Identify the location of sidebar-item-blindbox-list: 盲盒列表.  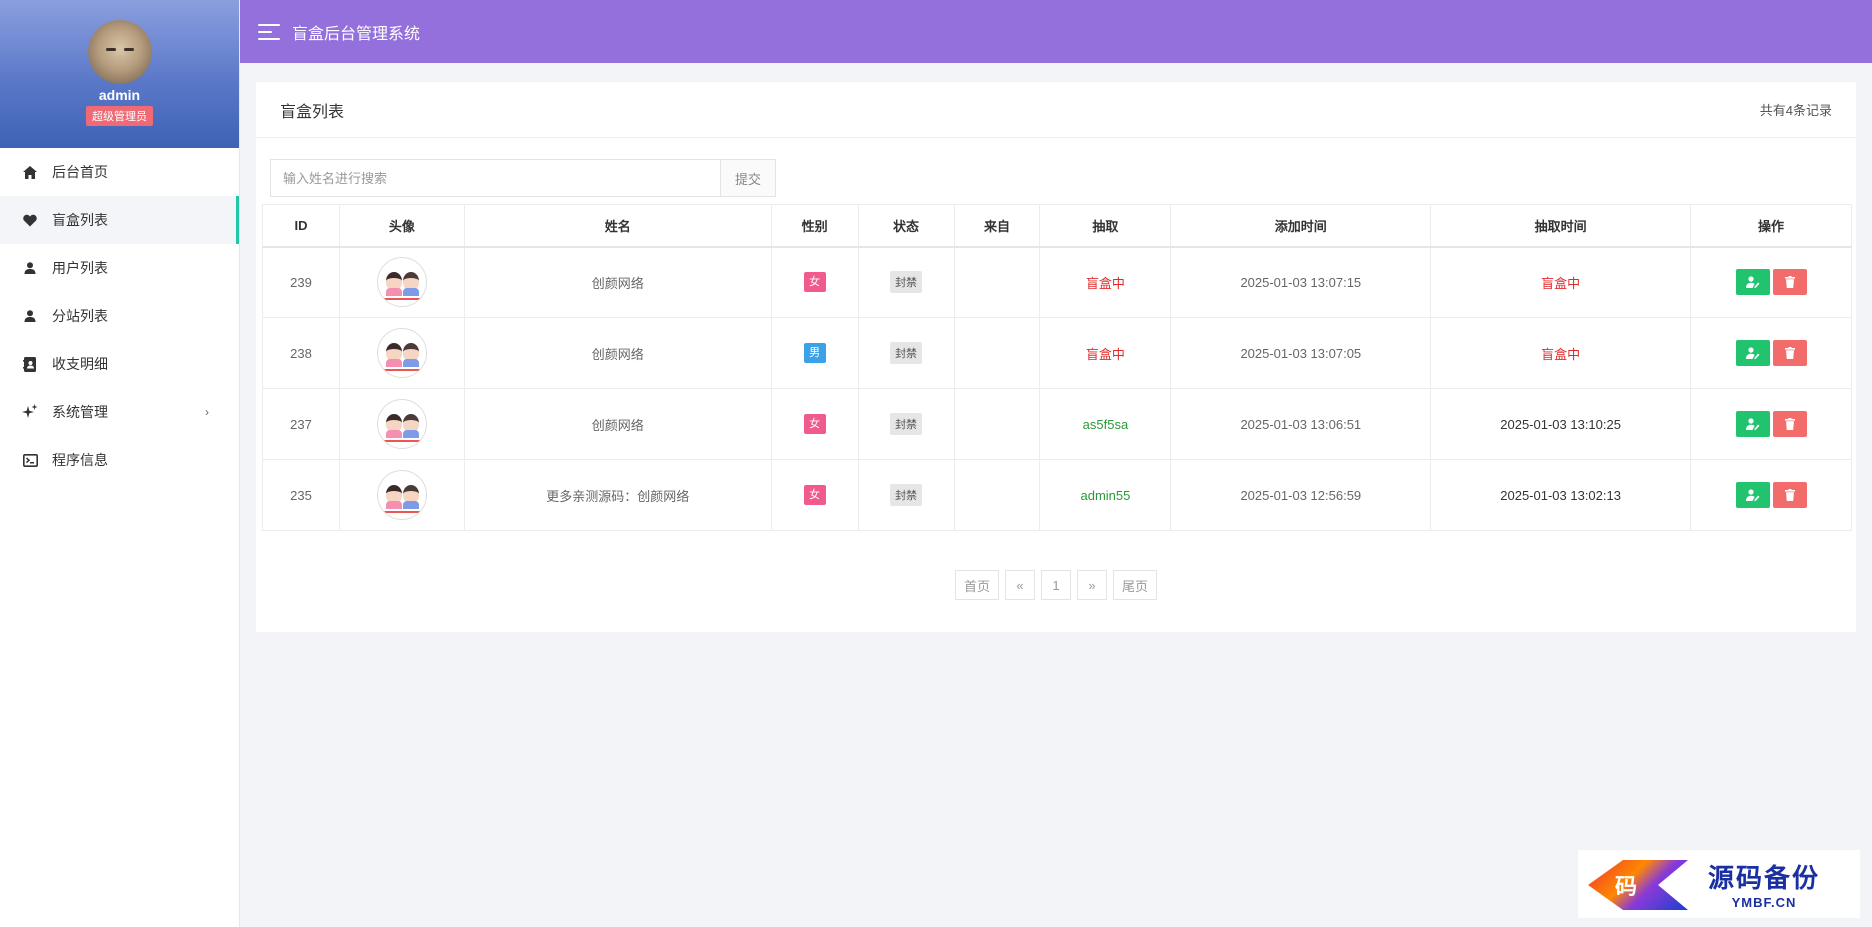
(119, 220).